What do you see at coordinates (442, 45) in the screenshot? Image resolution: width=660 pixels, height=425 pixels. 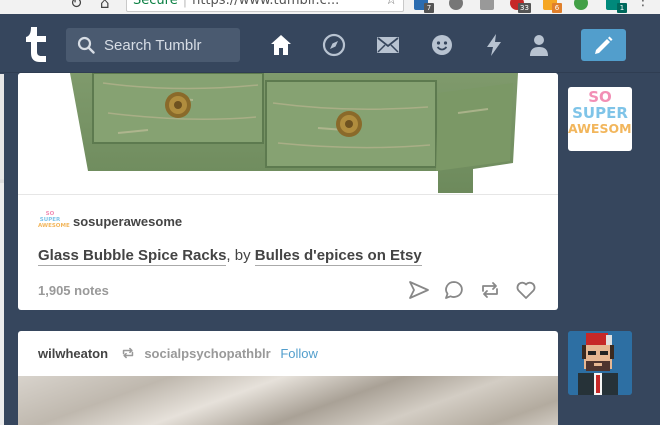 I see `messaging-icon` at bounding box center [442, 45].